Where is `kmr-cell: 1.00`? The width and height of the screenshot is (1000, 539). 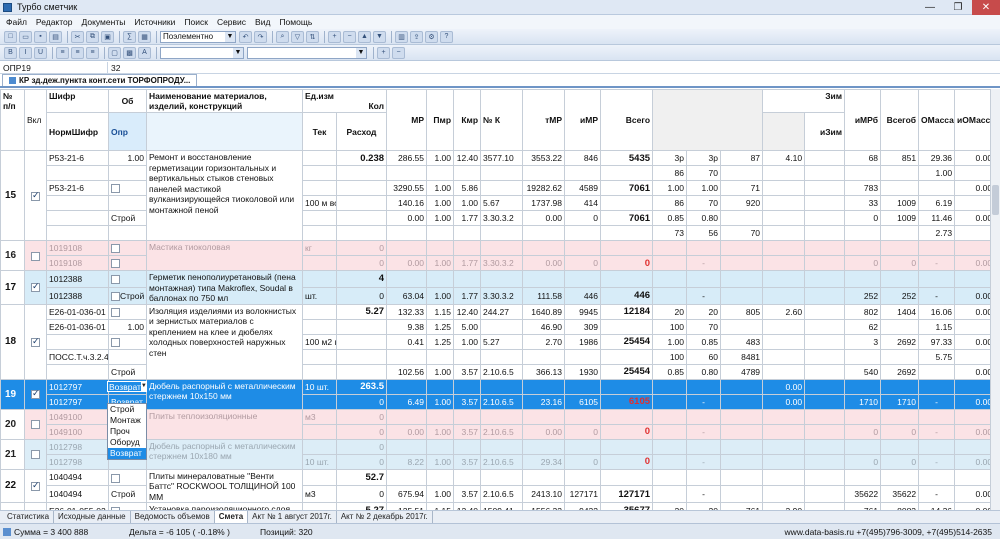 kmr-cell: 1.00 is located at coordinates (467, 203).